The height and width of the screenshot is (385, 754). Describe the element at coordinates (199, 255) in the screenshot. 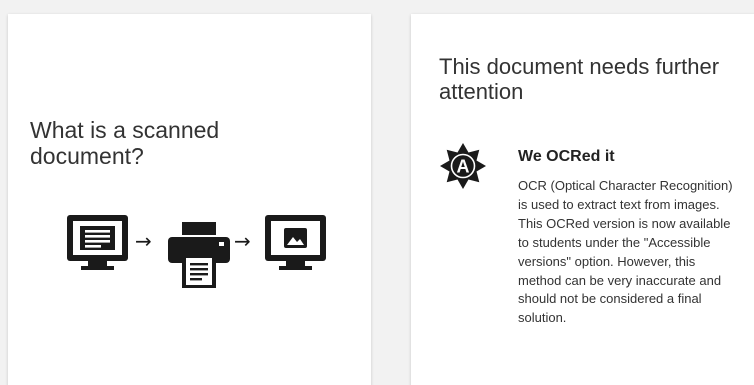

I see `printer-icon` at that location.